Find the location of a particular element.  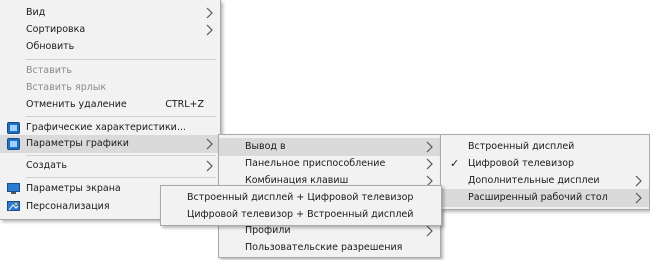

submenu-item-tv-plus-builtin: Цифровой телевизор + Встроенный дисплей is located at coordinates (301, 215).